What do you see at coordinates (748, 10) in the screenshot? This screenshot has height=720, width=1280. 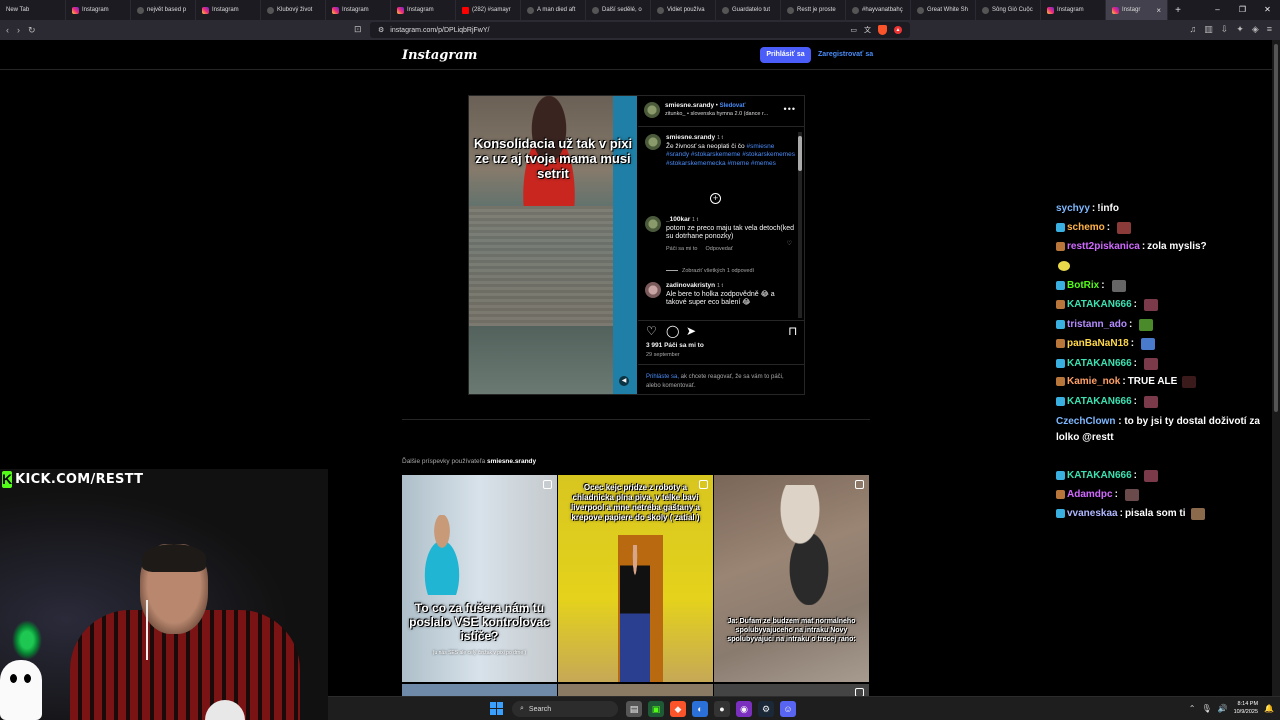 I see `browser-tab: Guardatelo tut` at bounding box center [748, 10].